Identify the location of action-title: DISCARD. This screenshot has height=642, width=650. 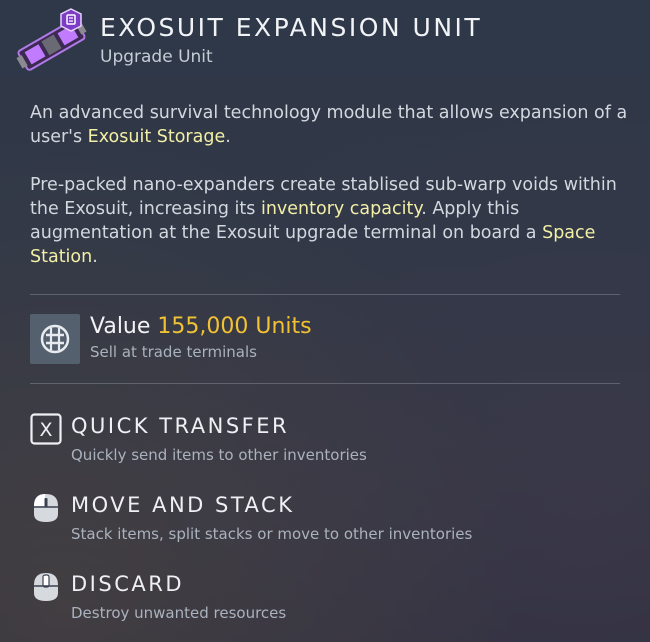
(127, 584).